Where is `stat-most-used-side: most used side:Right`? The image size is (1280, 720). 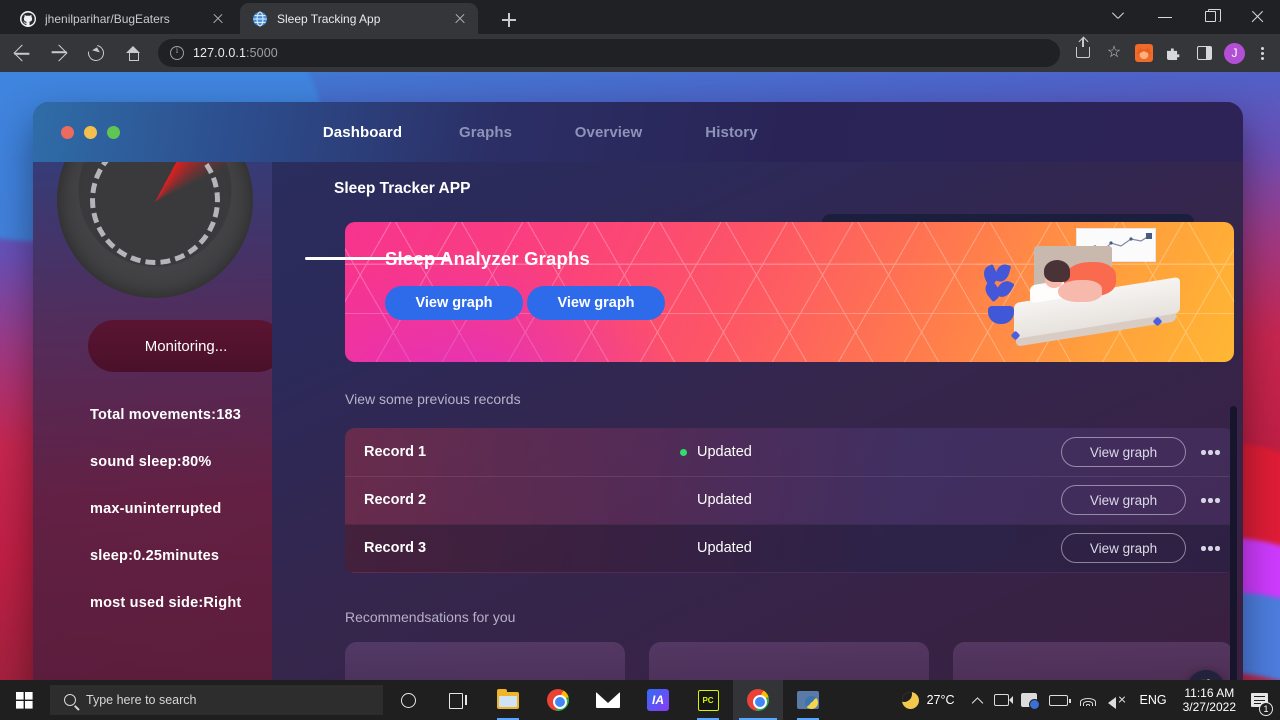
stat-most-used-side: most used side:Right is located at coordinates (166, 603).